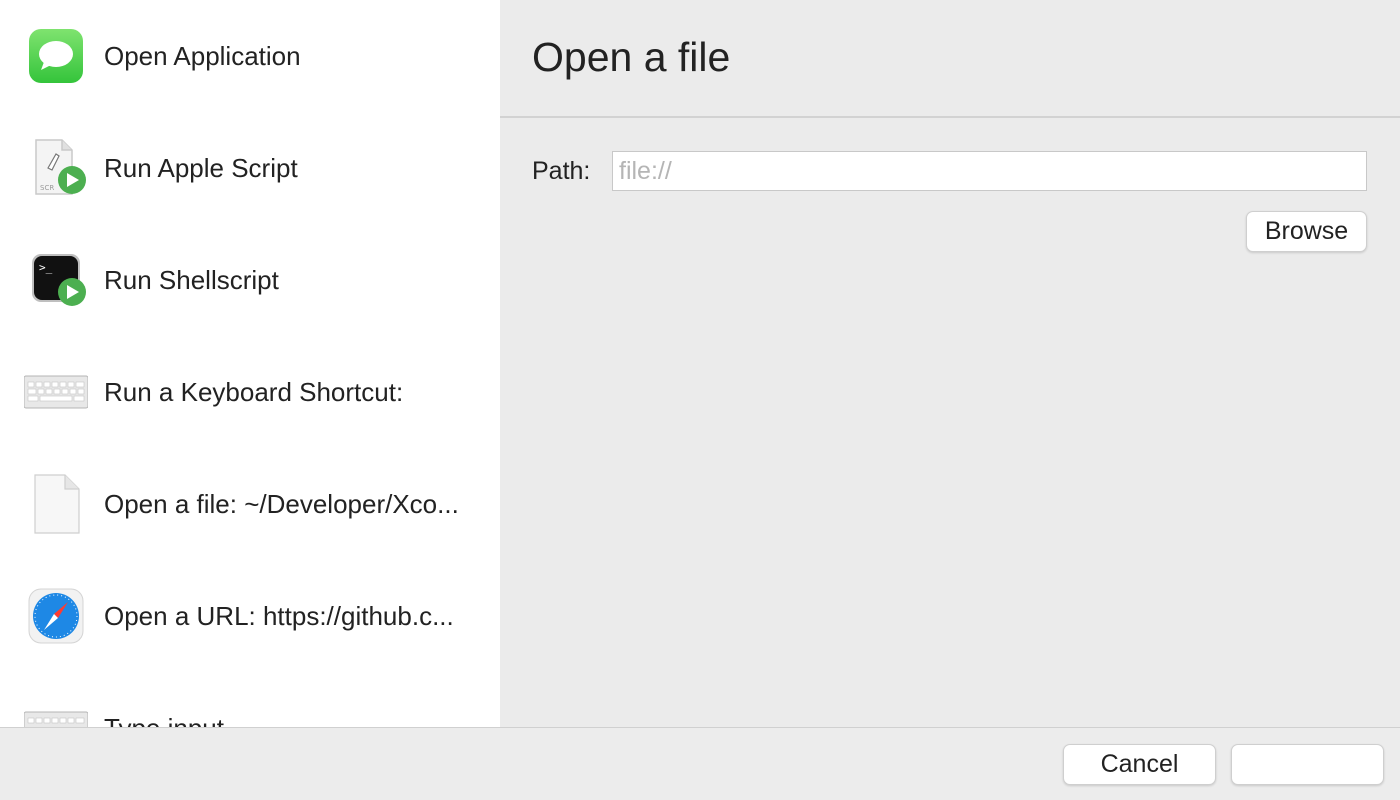 The image size is (1400, 800). What do you see at coordinates (1306, 231) in the screenshot?
I see `browse-button: Browse` at bounding box center [1306, 231].